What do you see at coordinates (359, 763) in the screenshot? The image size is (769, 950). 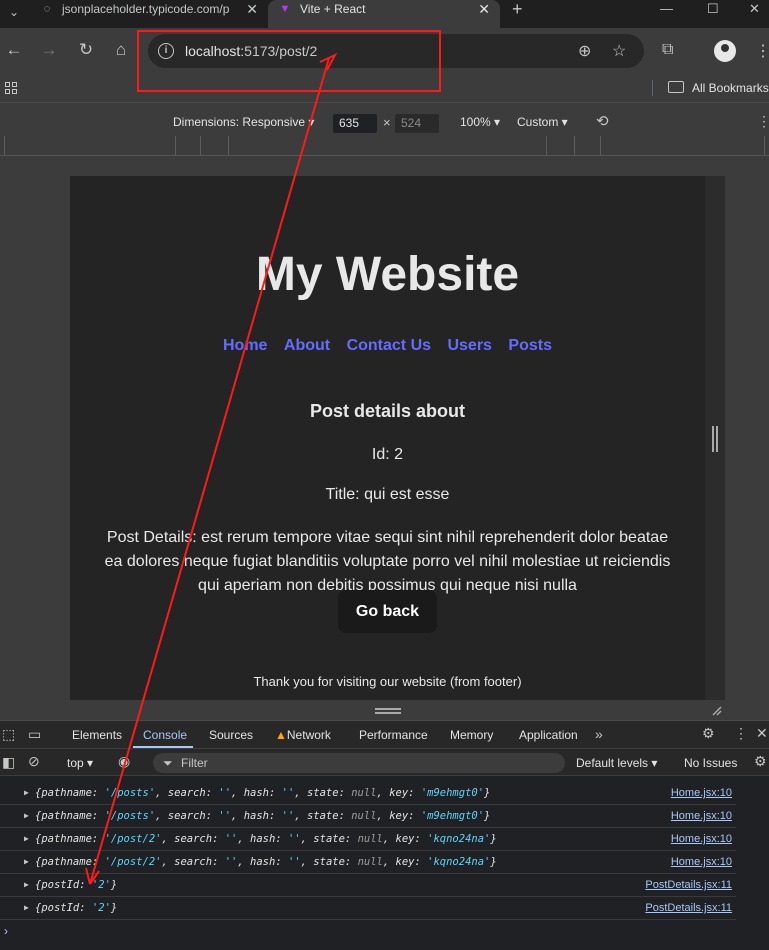 I see `console-filter-input: ⏷ Filter` at bounding box center [359, 763].